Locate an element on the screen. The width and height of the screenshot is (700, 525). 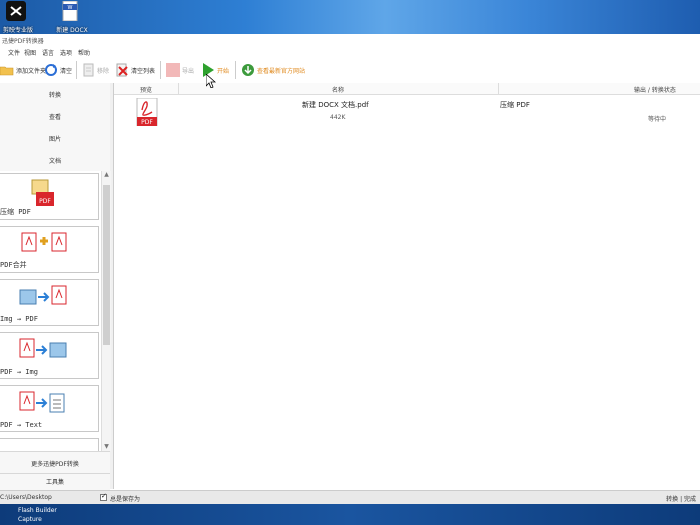
menu-options: 选项 is located at coordinates (66, 52).